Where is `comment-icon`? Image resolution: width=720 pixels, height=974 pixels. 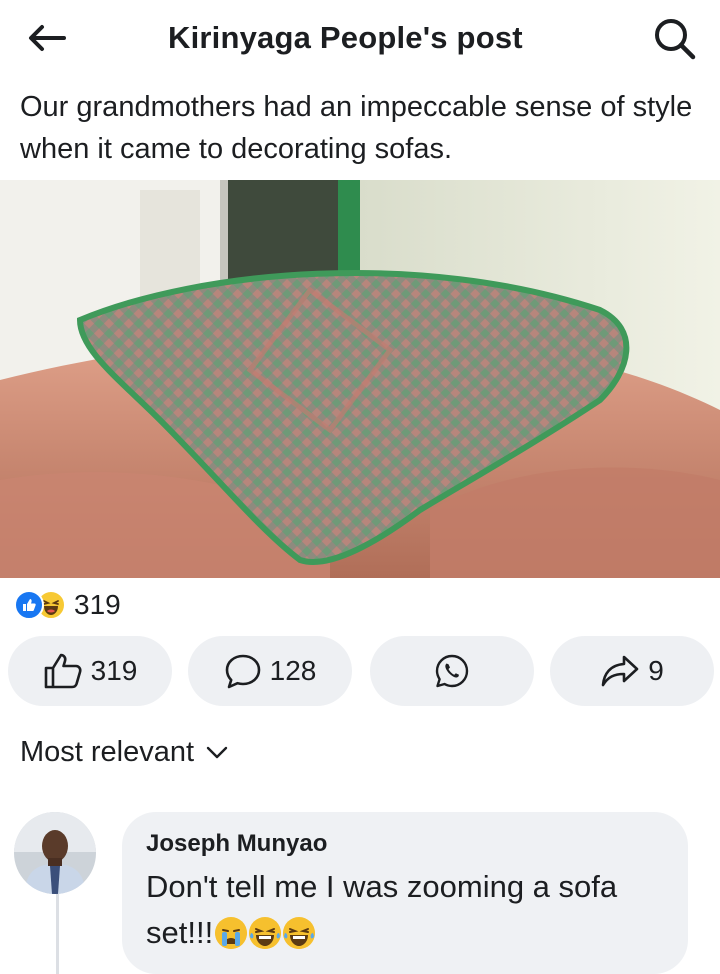
comment-icon is located at coordinates (242, 671).